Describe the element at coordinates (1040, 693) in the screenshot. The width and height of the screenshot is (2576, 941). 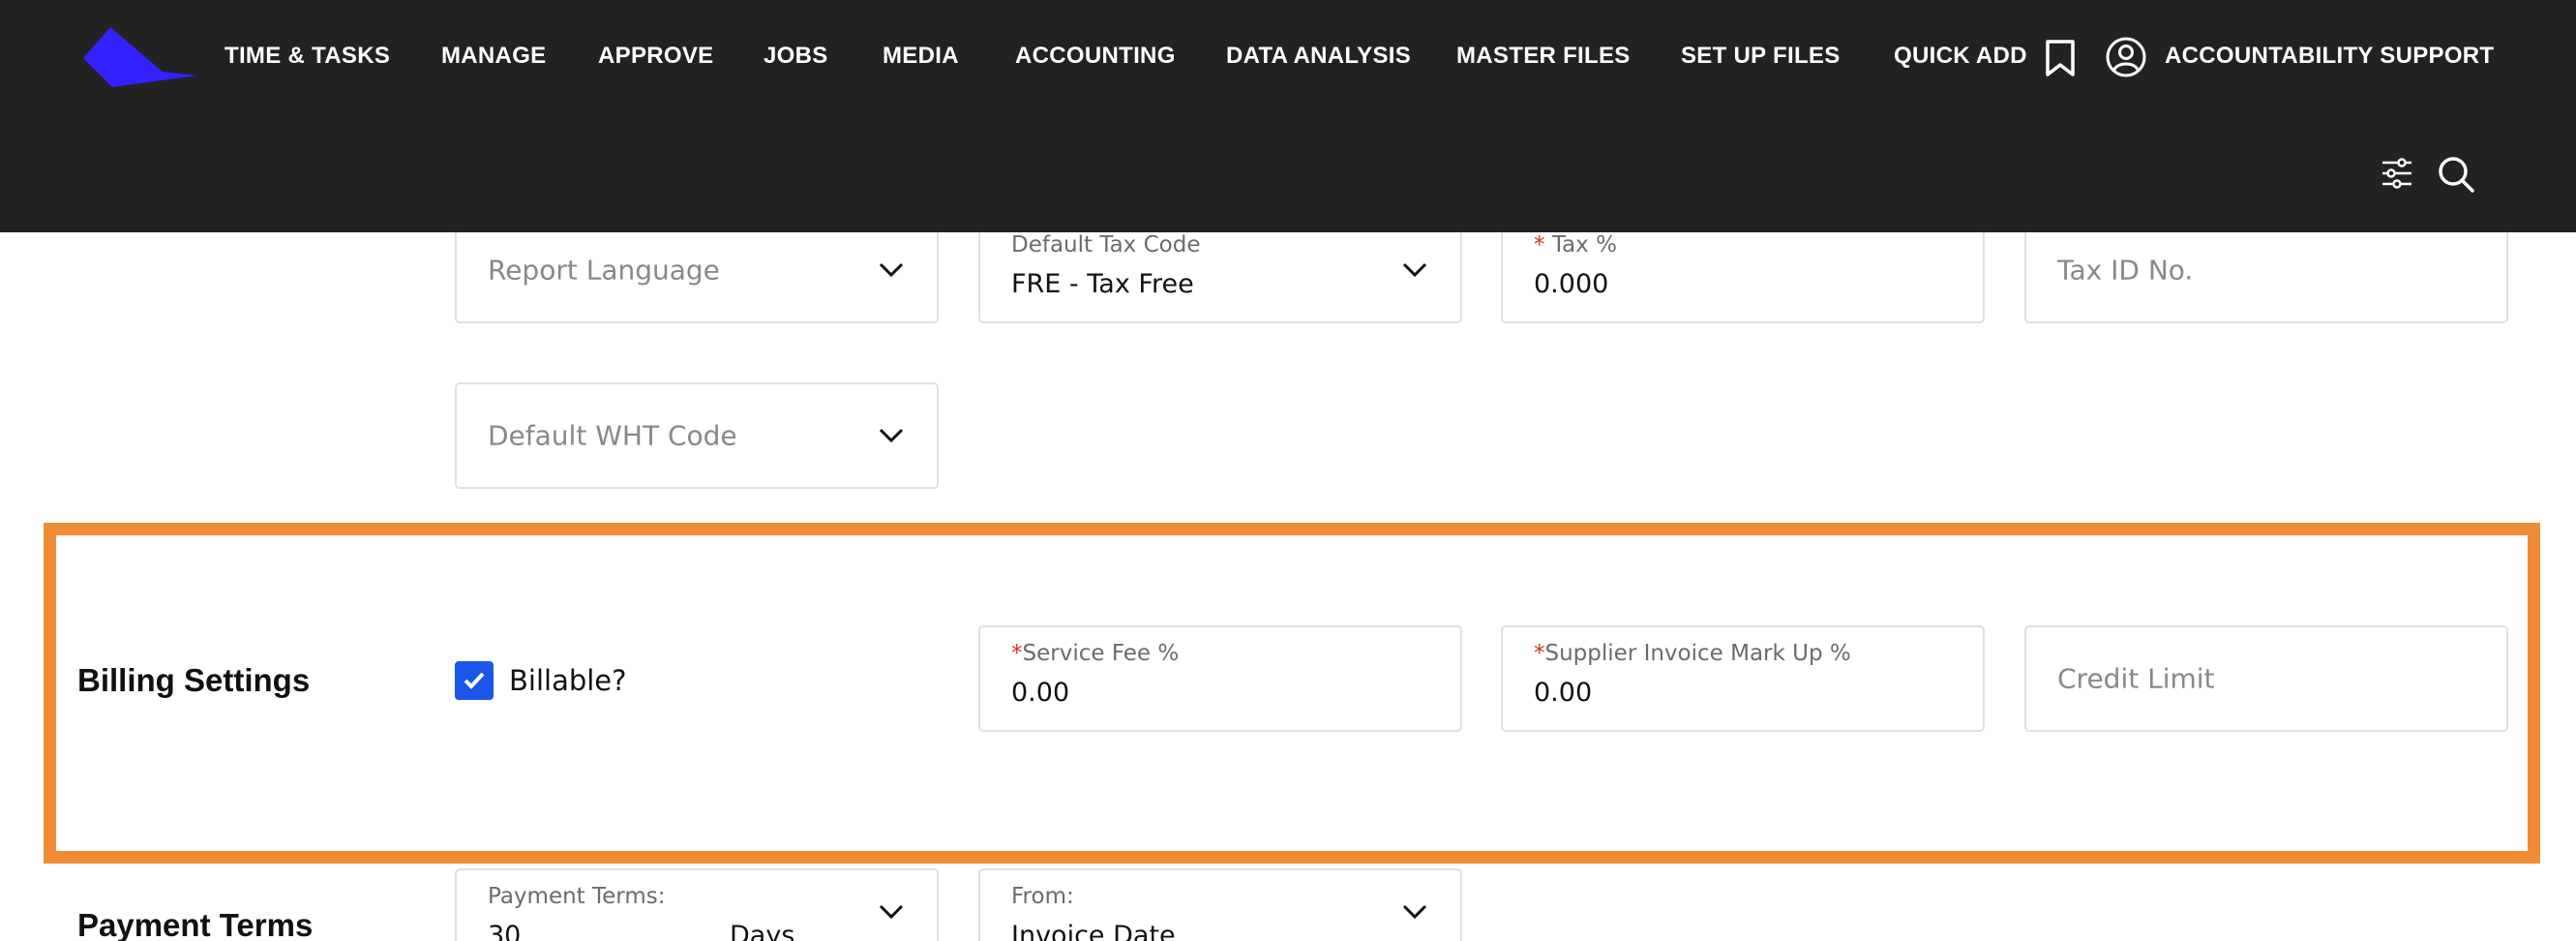
I see `service-fee-value: 0.00` at that location.